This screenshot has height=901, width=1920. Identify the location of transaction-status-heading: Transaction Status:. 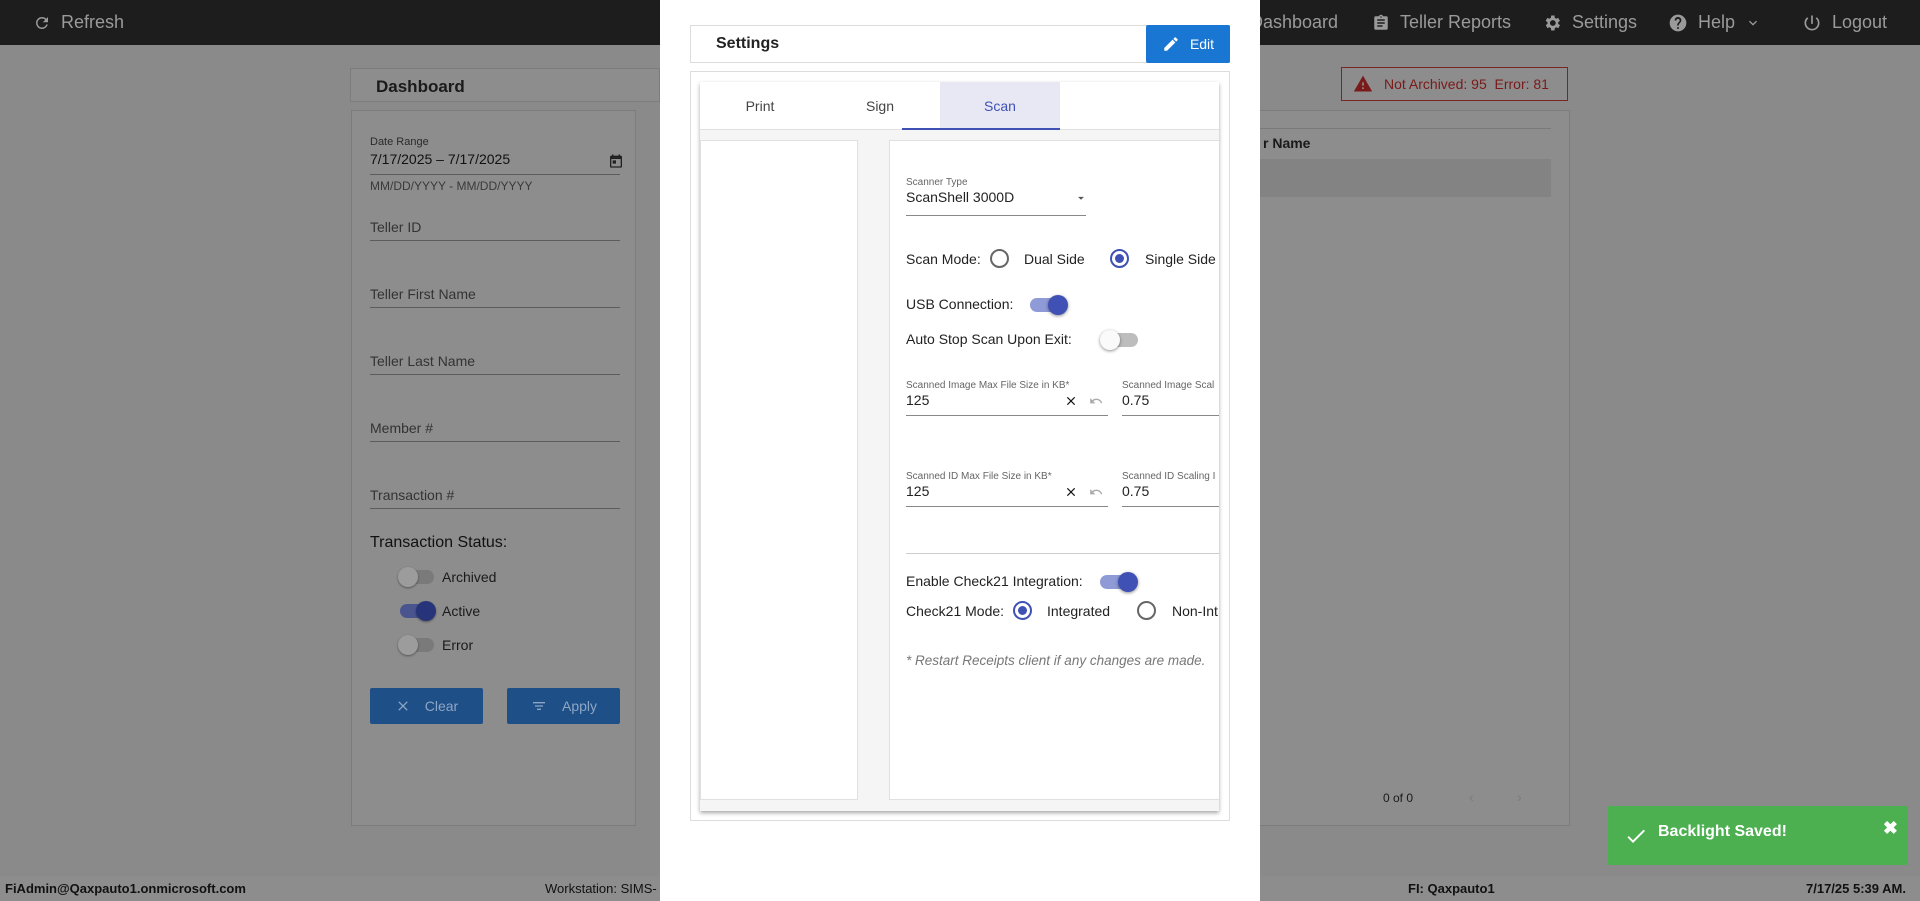
(439, 542).